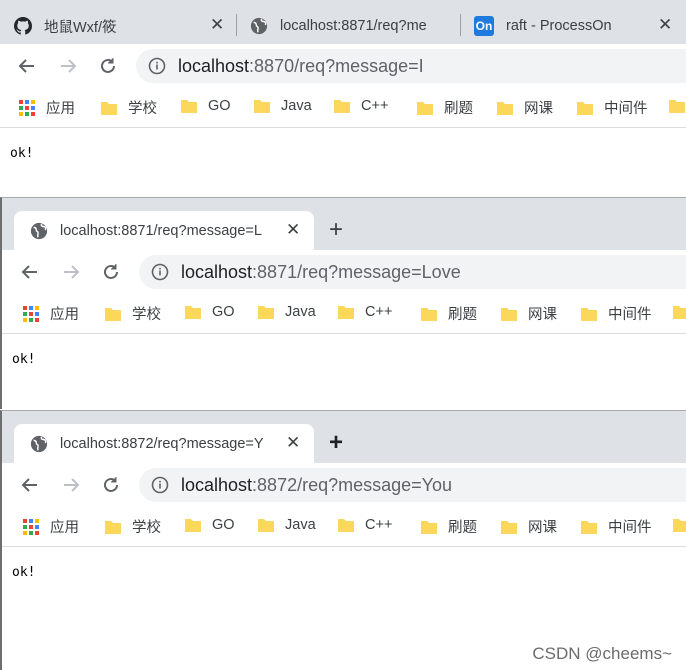 The height and width of the screenshot is (670, 686). What do you see at coordinates (484, 26) in the screenshot?
I see `processon-icon: On` at bounding box center [484, 26].